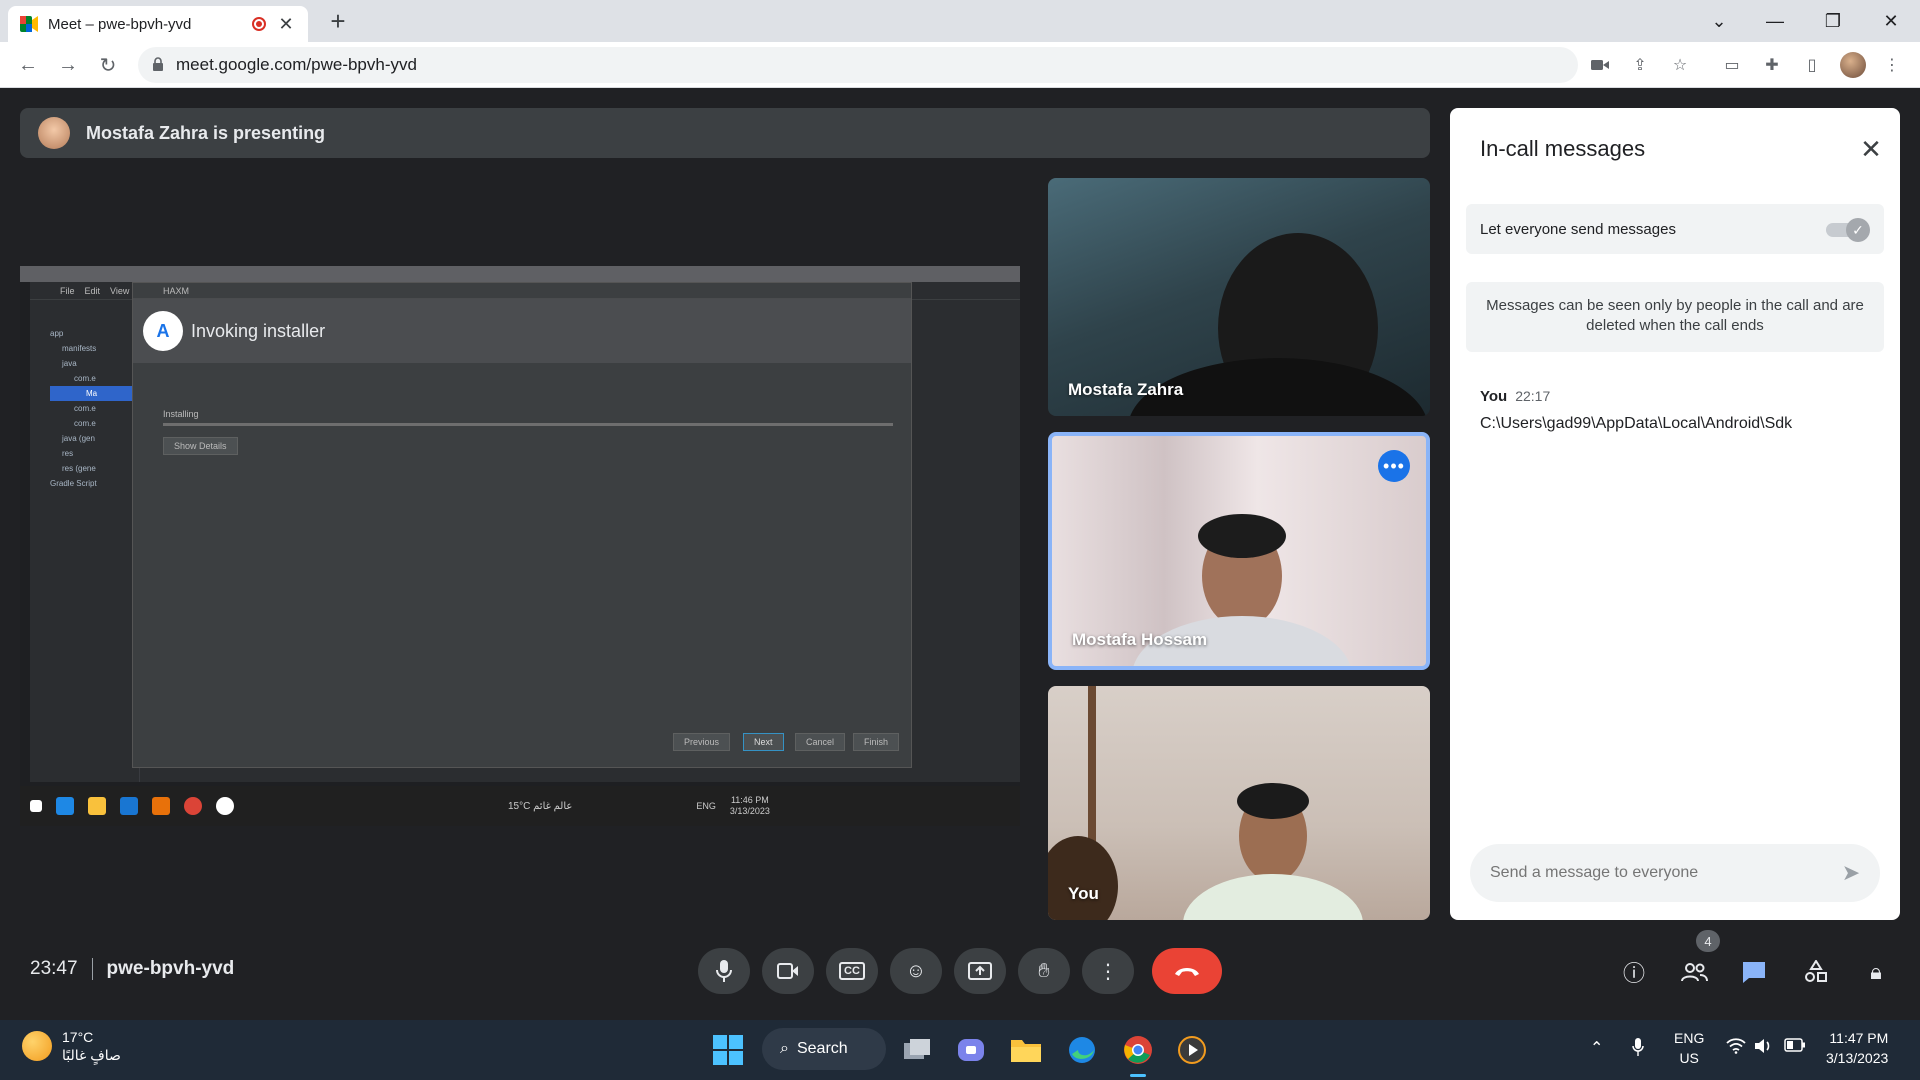  I want to click on extensions-icon: ✚, so click(1772, 65).